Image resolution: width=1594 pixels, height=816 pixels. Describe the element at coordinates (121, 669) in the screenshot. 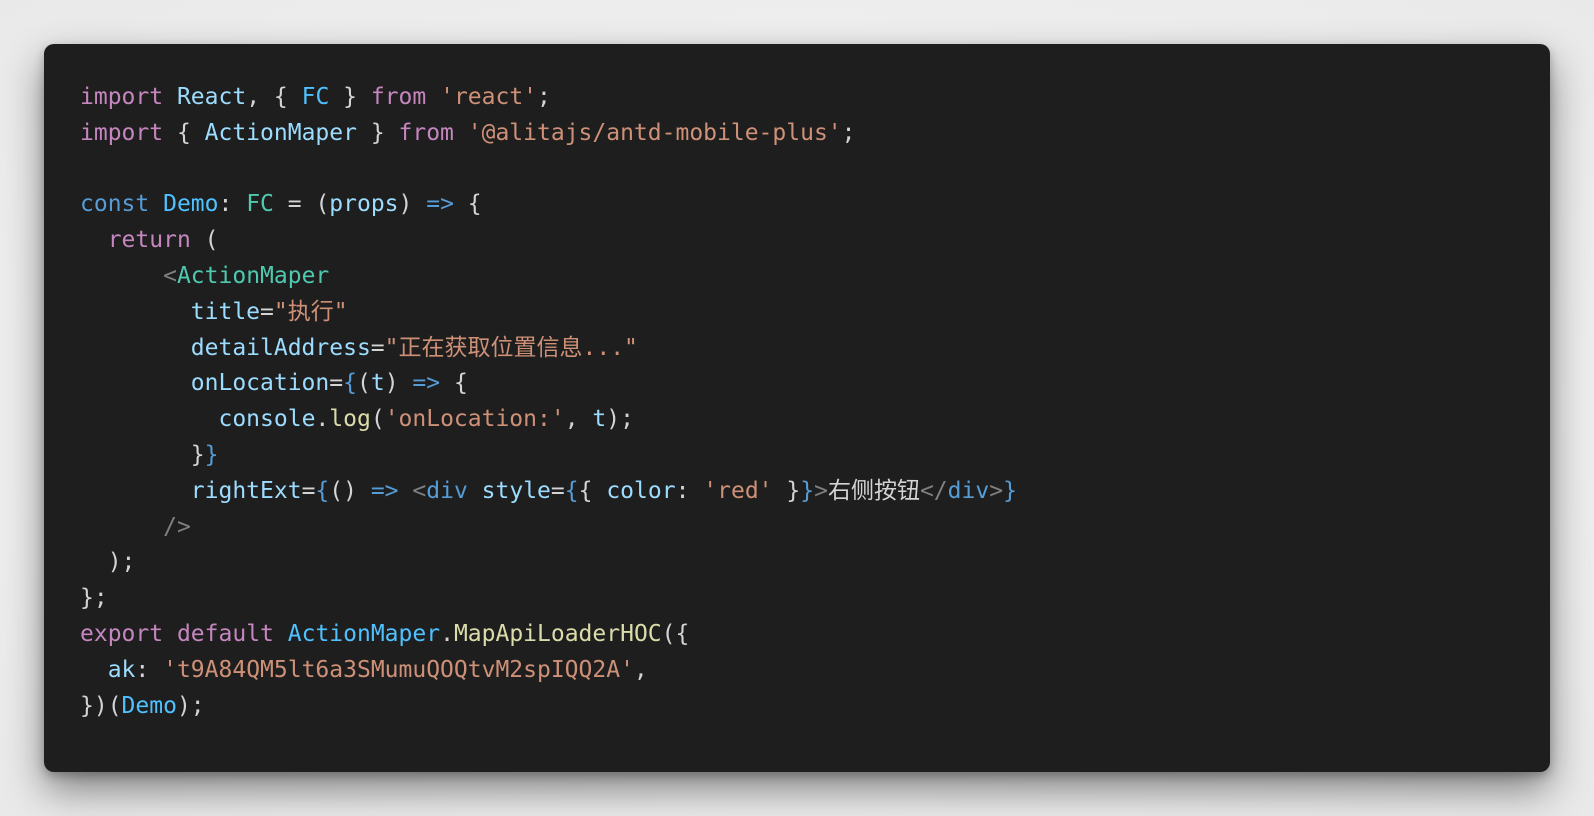

I see `code-token-variable: ak` at that location.